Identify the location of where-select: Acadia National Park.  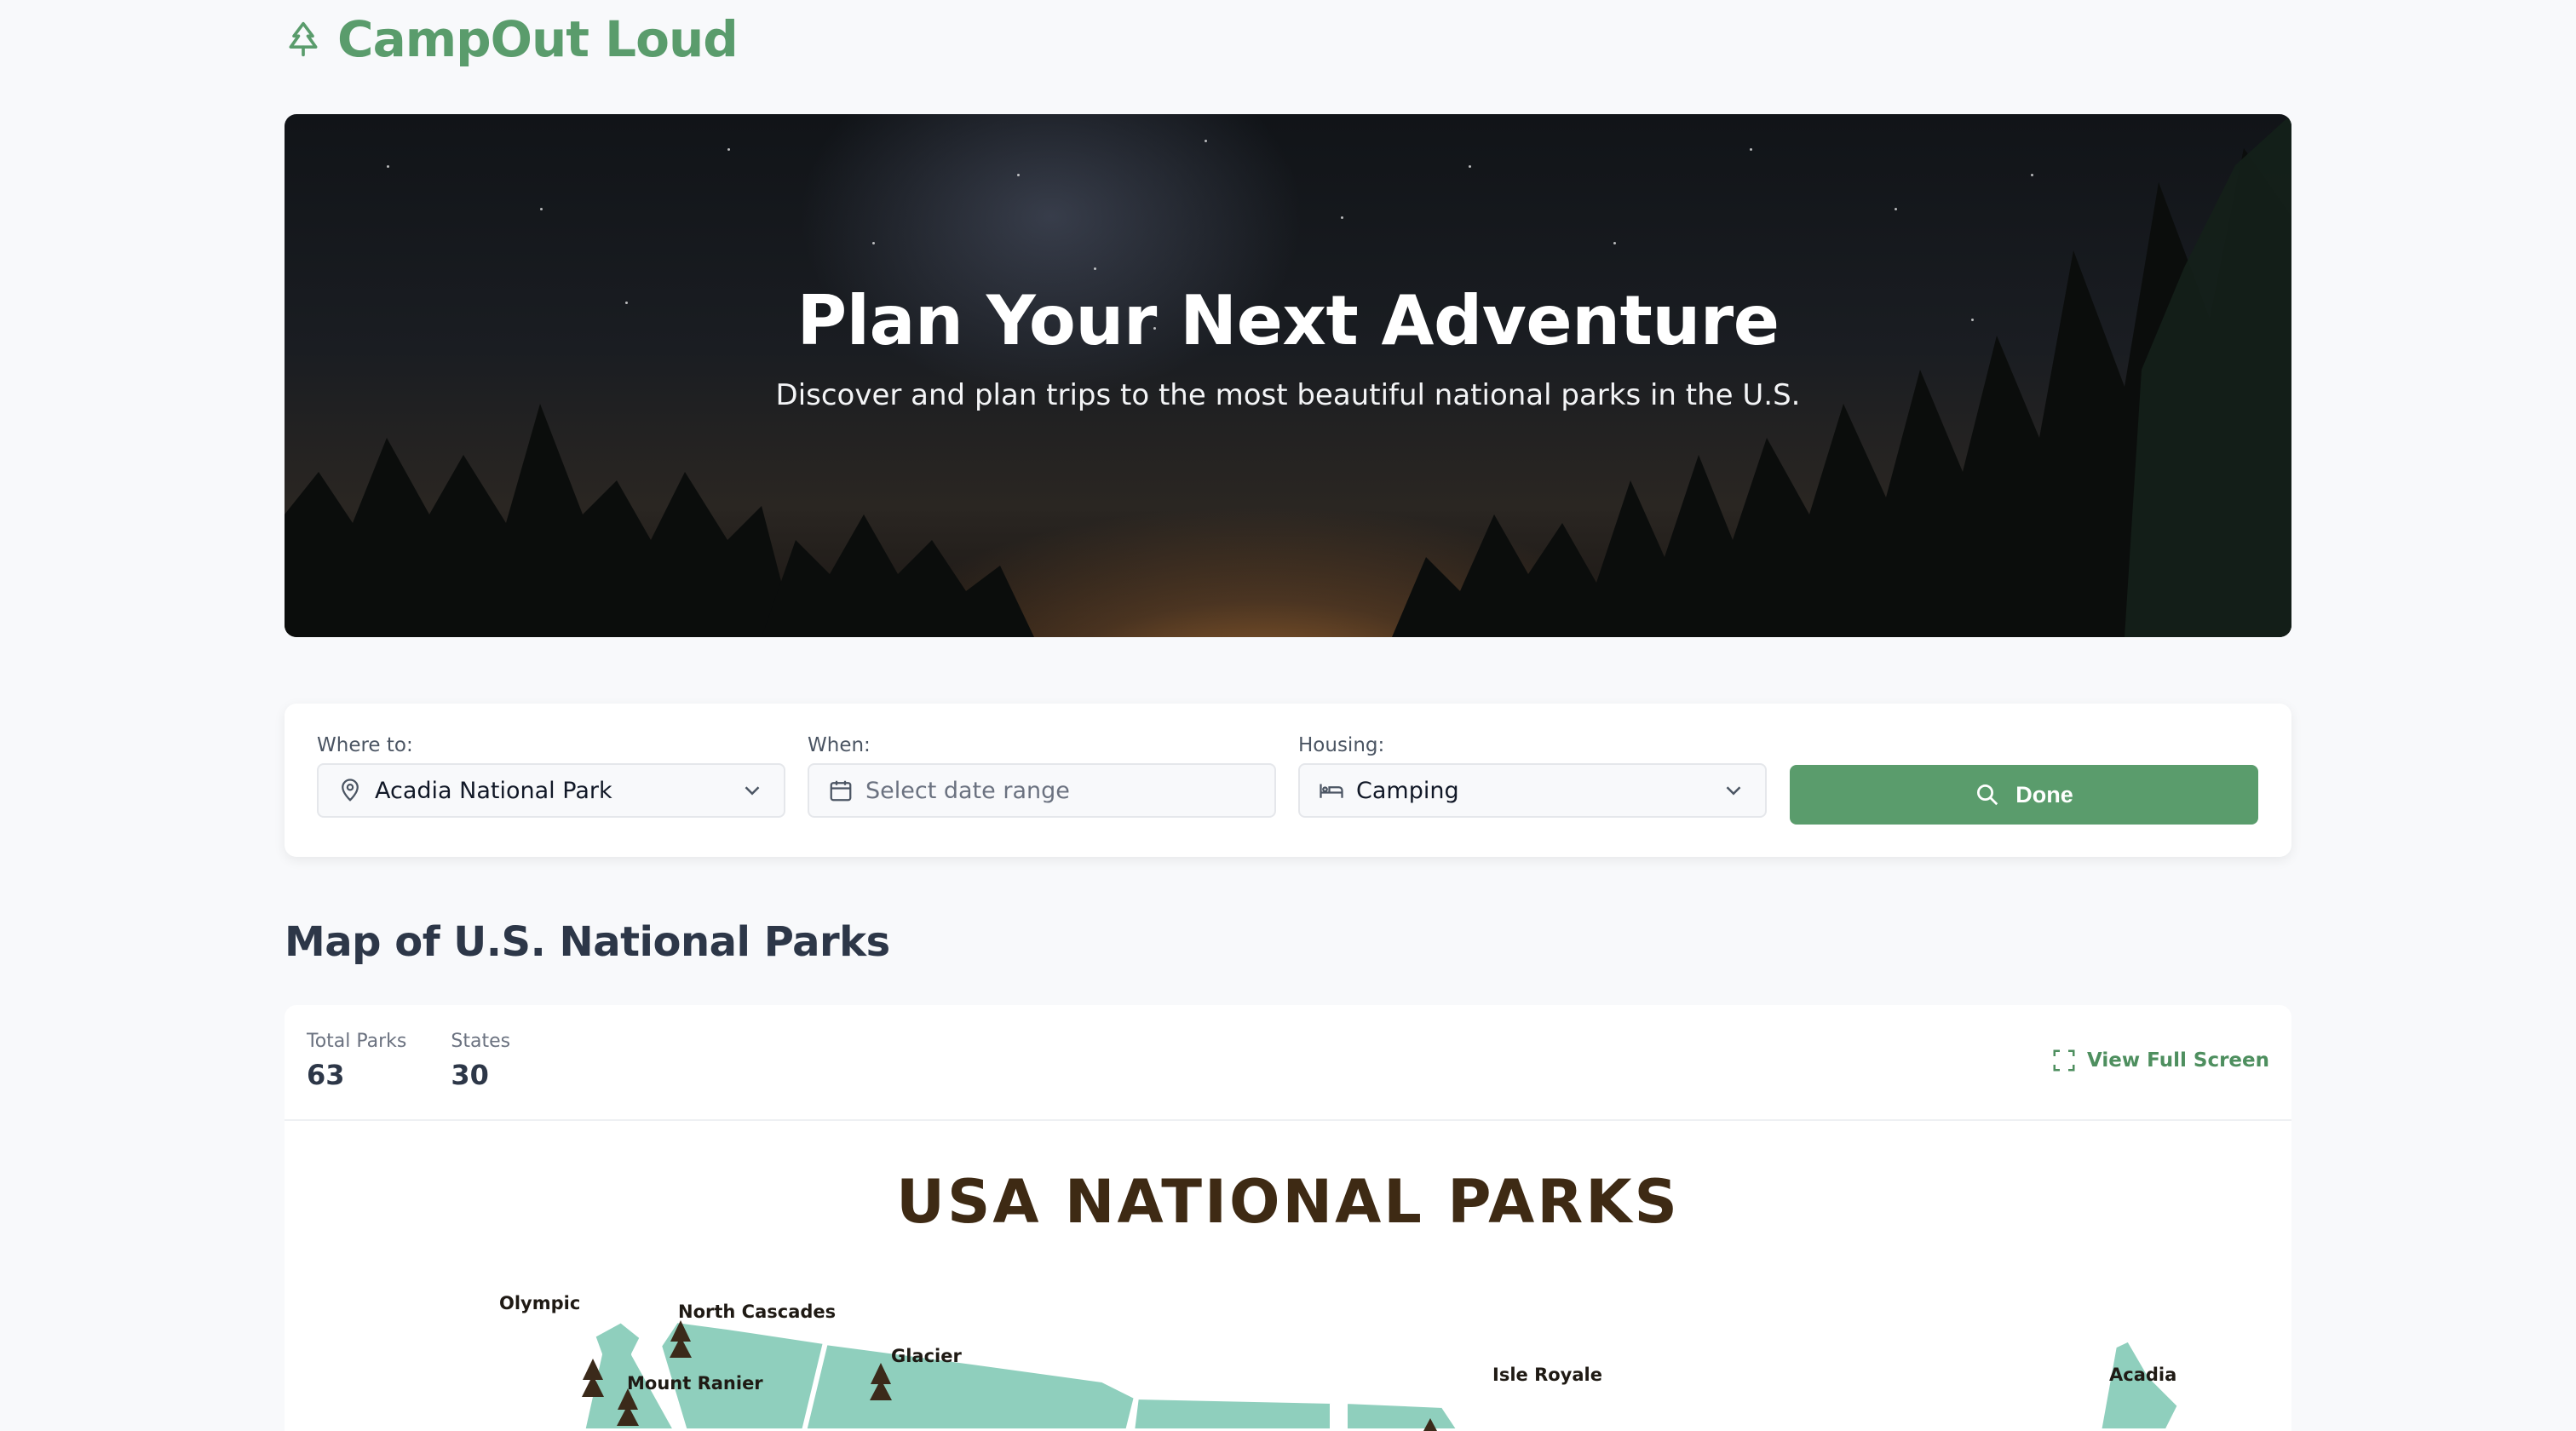
(551, 790).